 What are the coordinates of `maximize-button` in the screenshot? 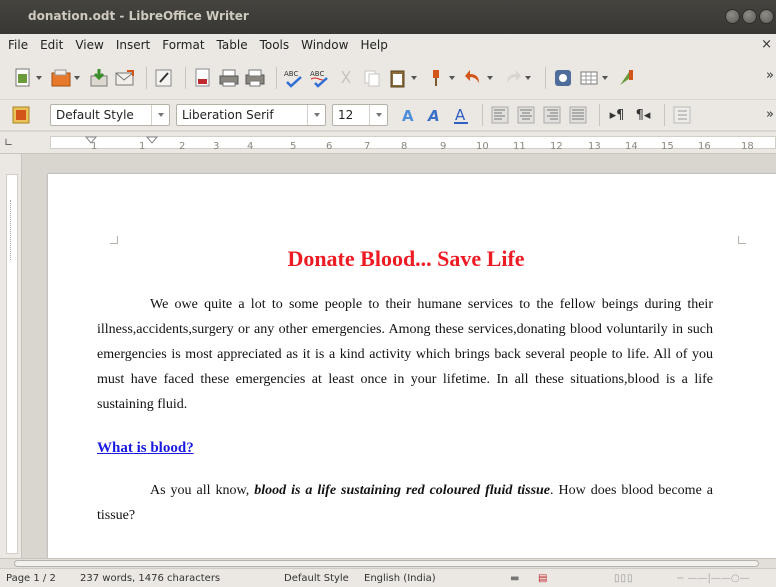 It's located at (749, 16).